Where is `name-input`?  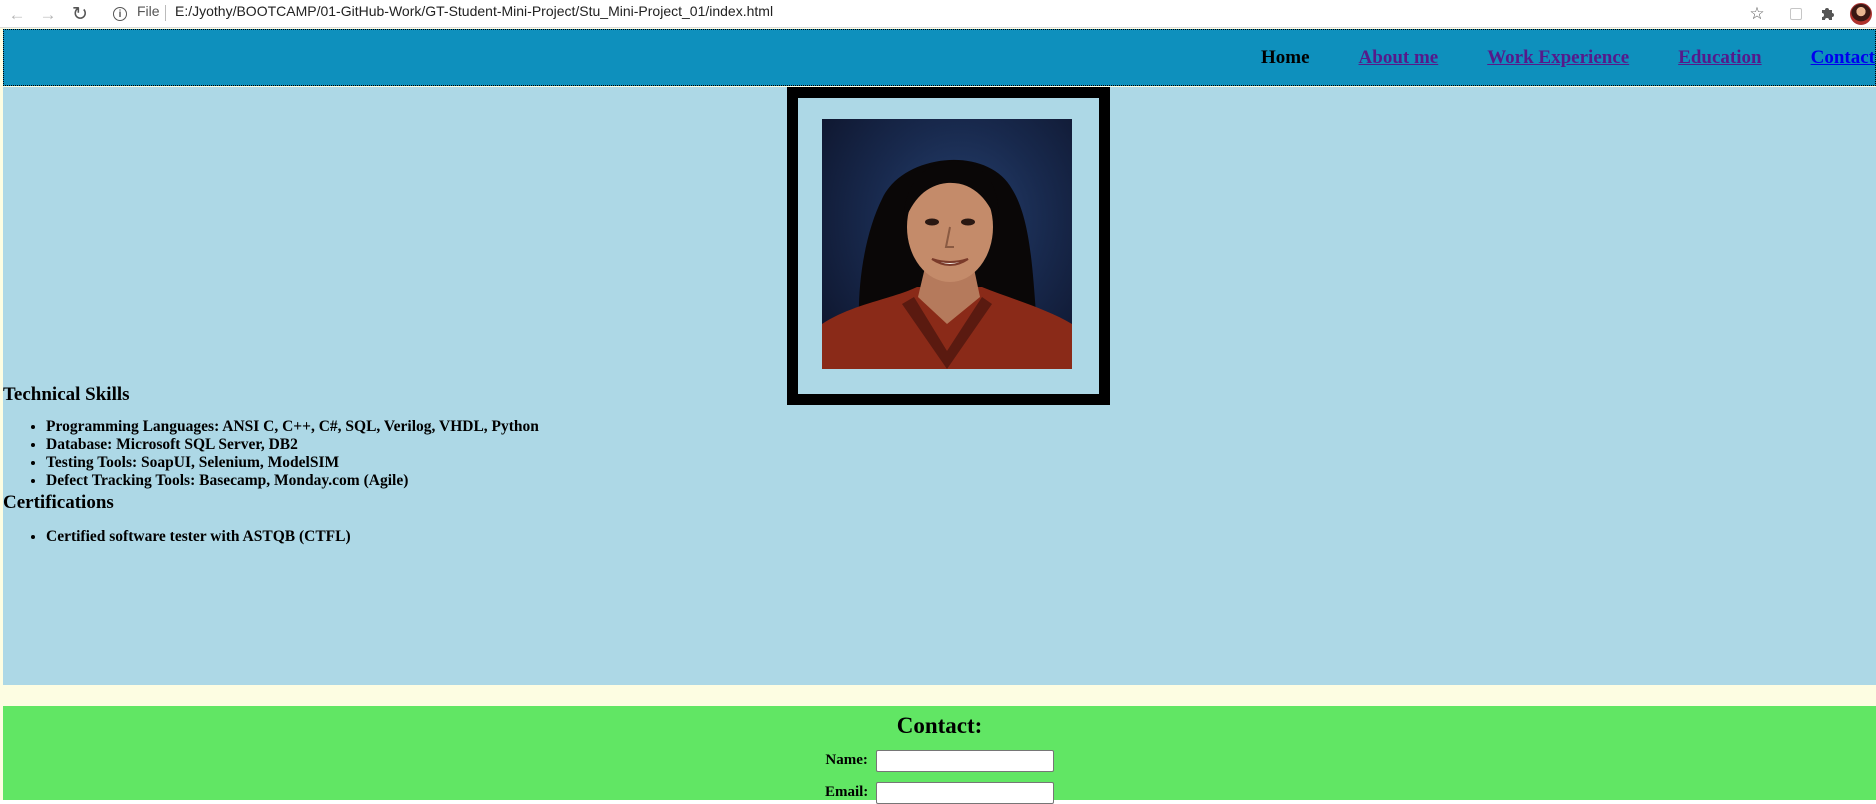
name-input is located at coordinates (964, 761).